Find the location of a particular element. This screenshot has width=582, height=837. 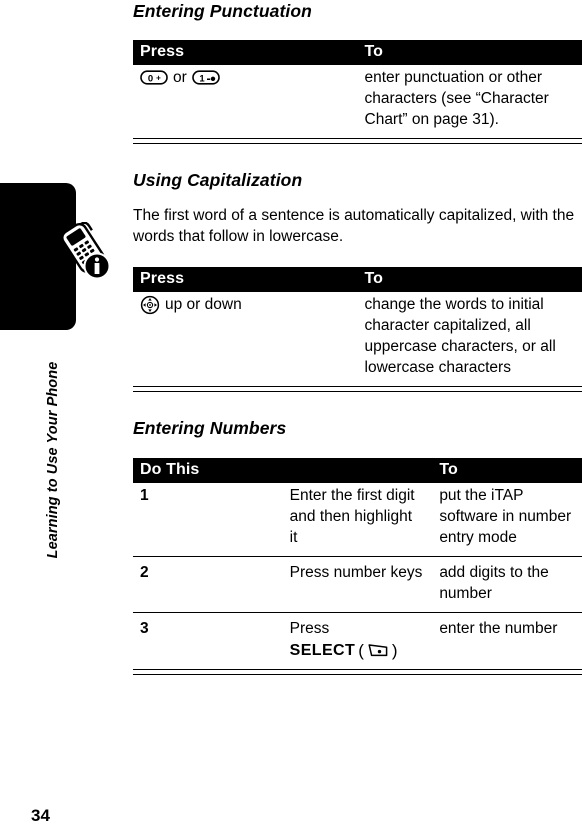

heading-entering-numbers: Entering Numbers is located at coordinates (210, 428).